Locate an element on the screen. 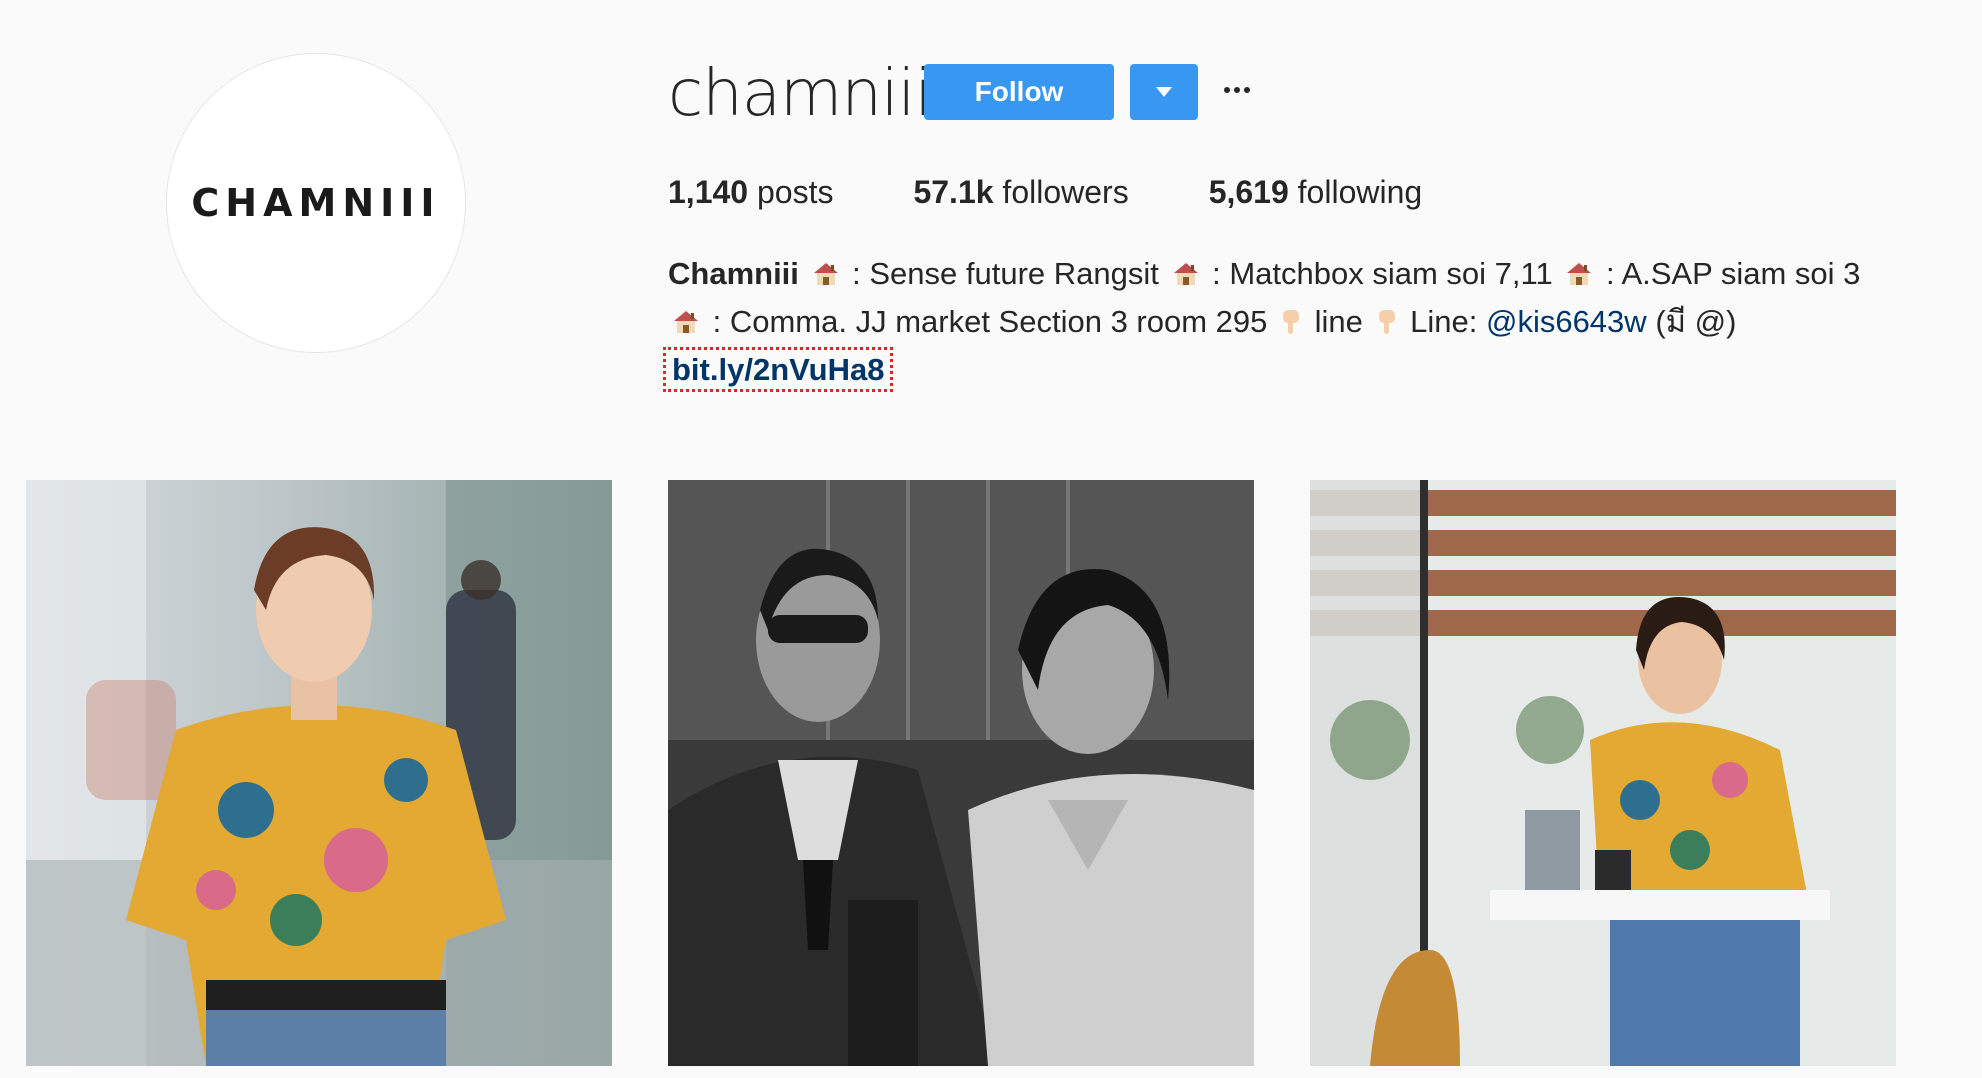 This screenshot has width=1982, height=1078. avatar: CHAMNIII is located at coordinates (316, 203).